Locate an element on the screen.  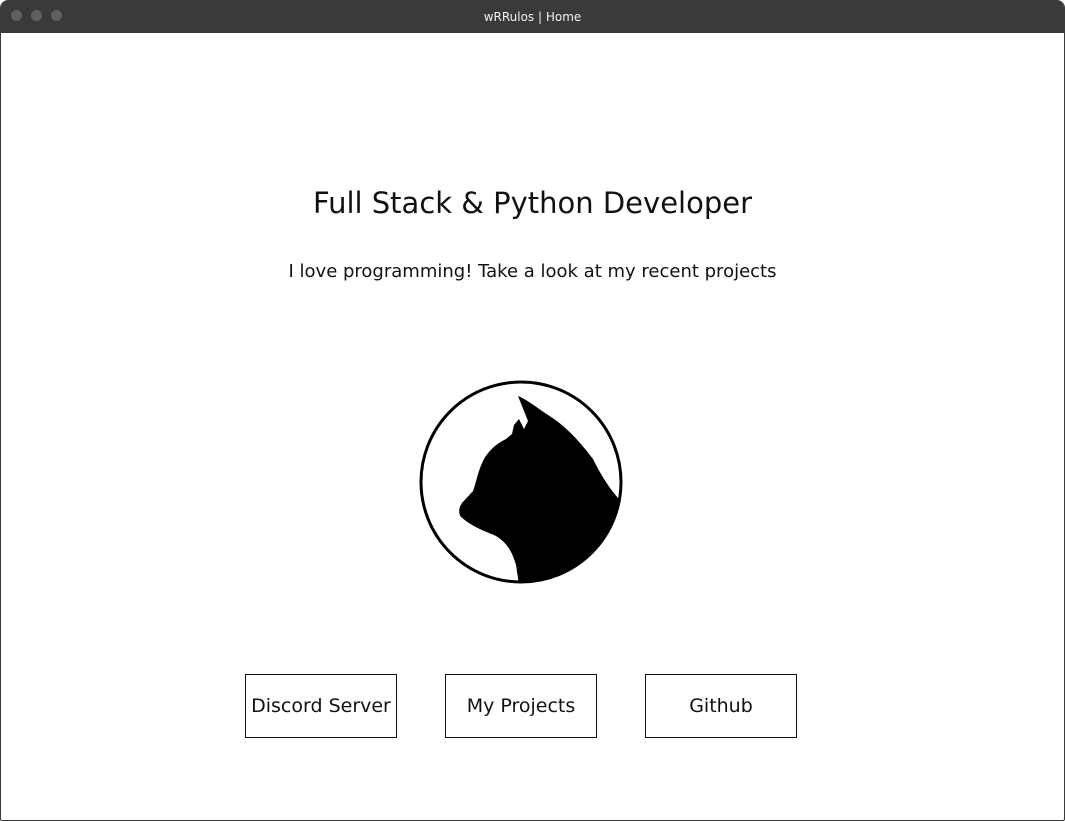
cat-silhouette-icon is located at coordinates (521, 482).